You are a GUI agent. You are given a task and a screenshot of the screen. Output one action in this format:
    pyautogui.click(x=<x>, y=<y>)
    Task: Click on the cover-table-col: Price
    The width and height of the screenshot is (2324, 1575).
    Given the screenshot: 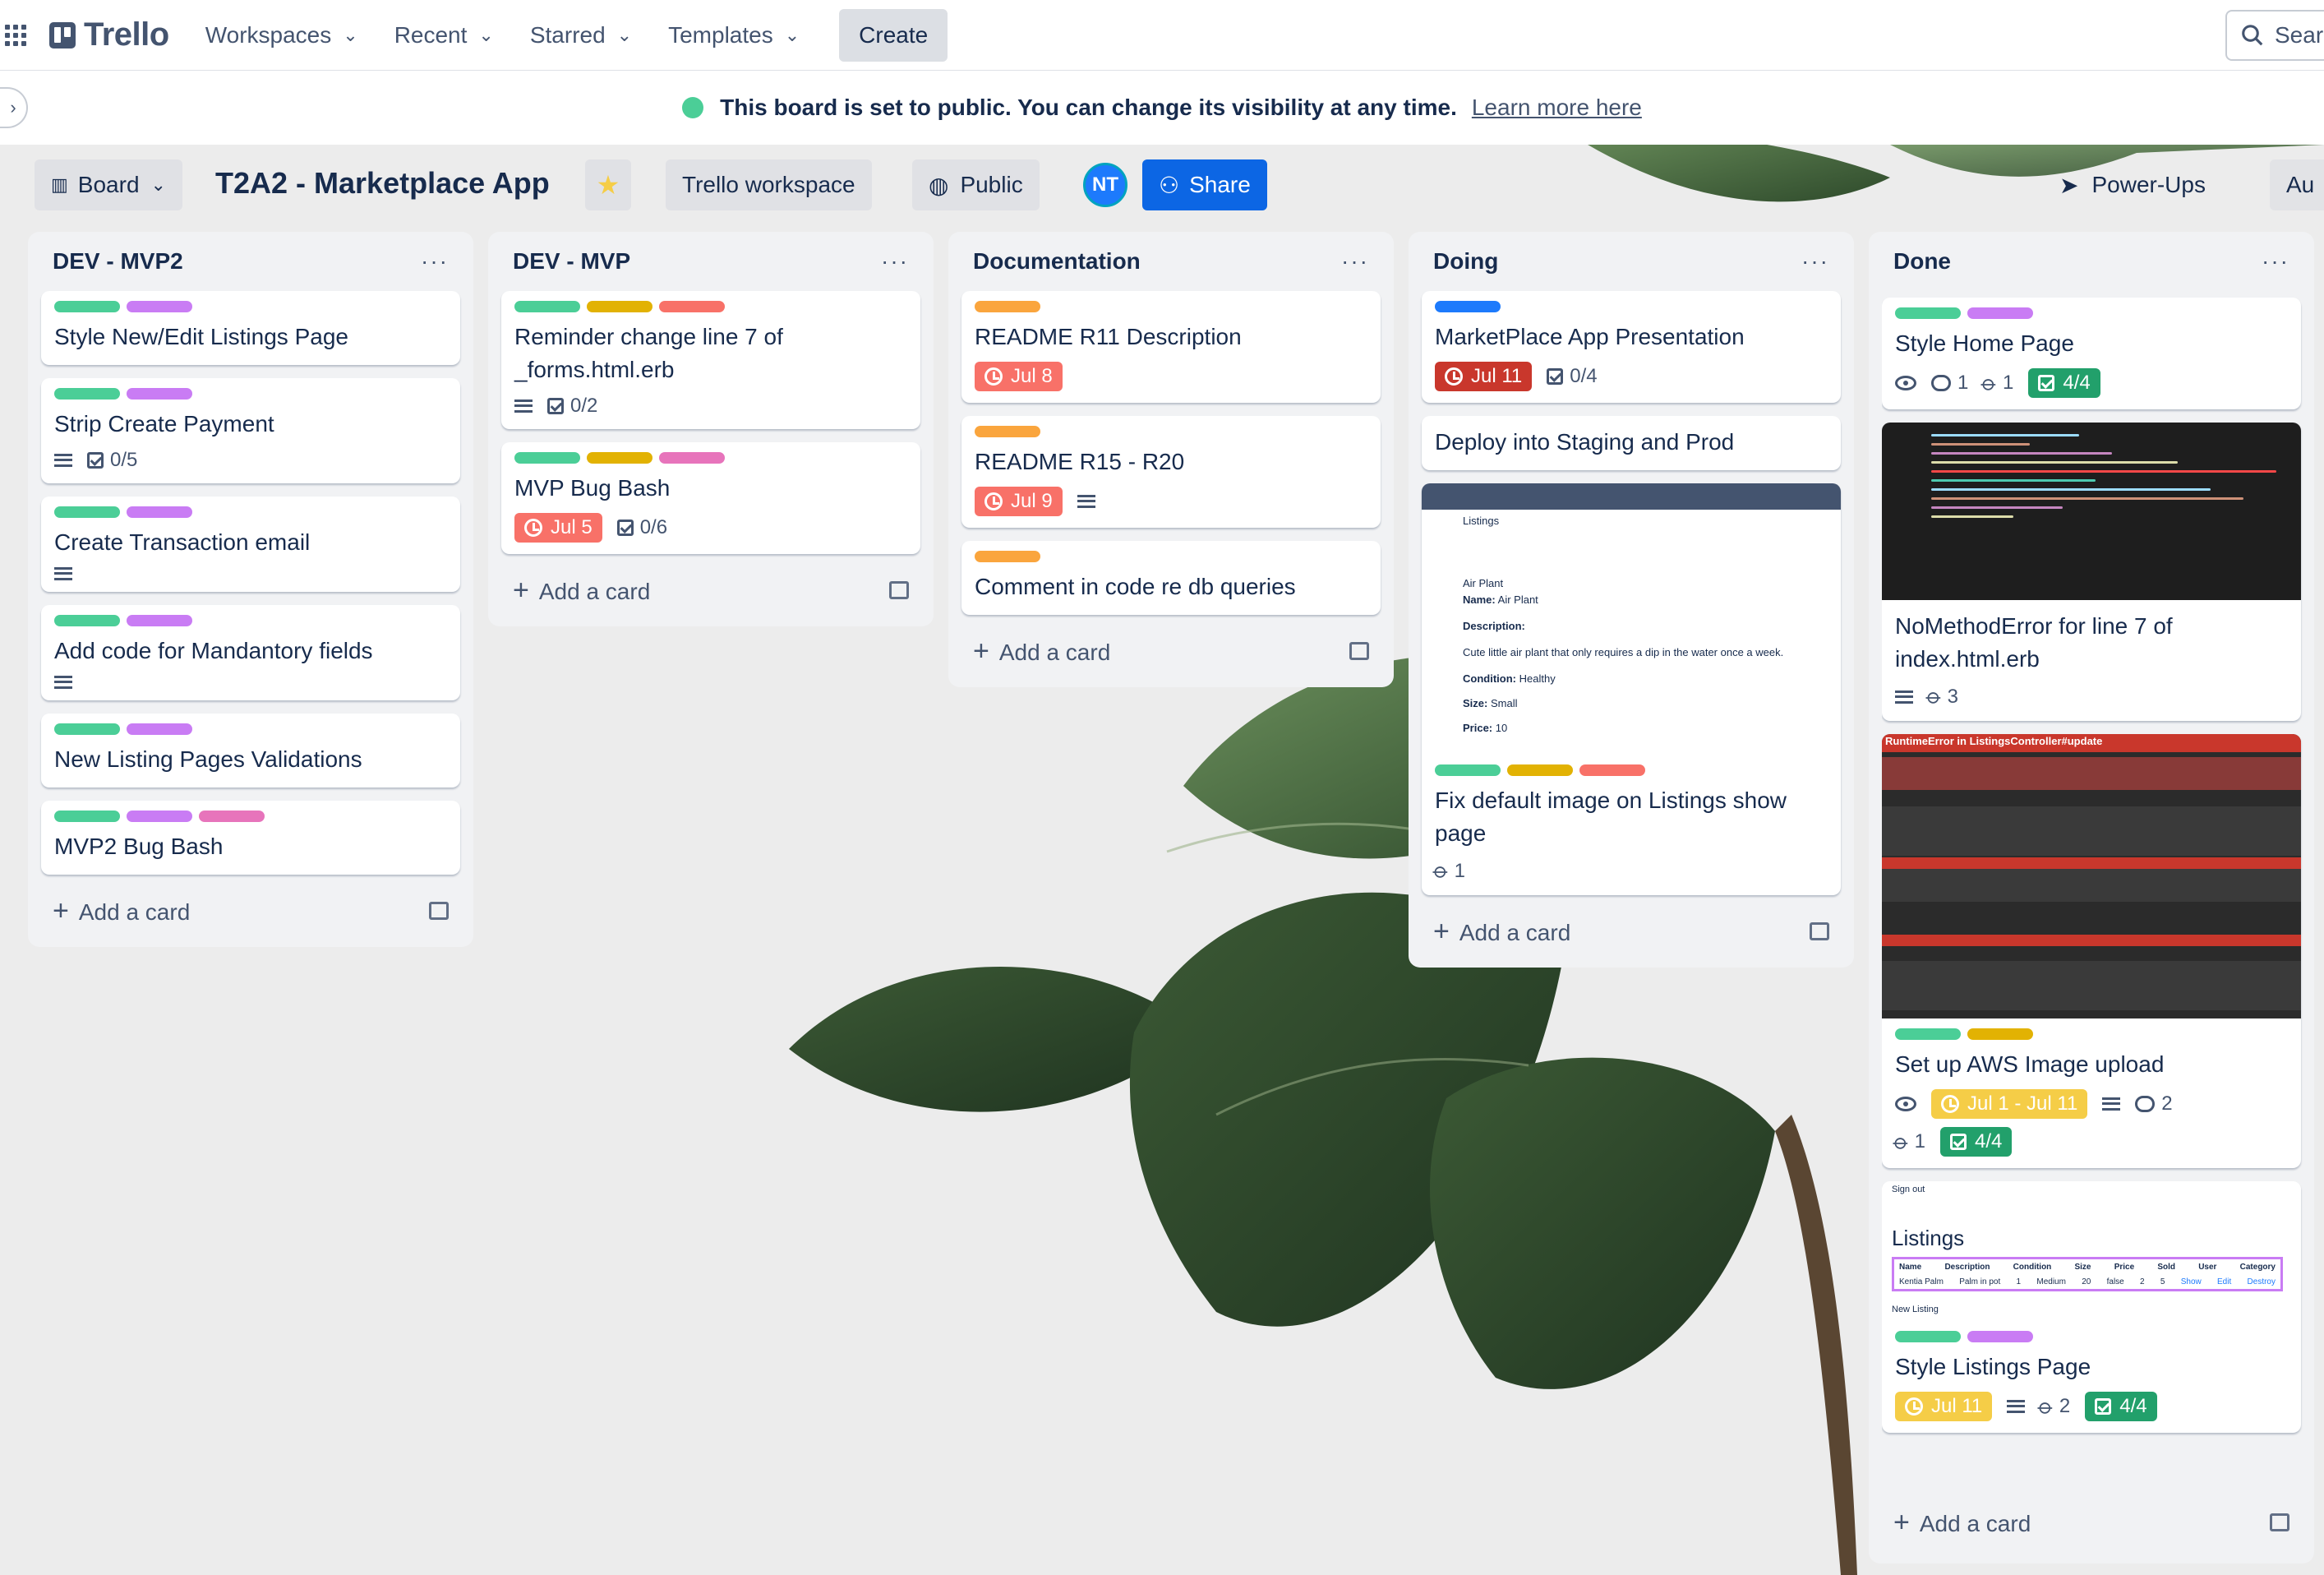 What is the action you would take?
    pyautogui.click(x=2124, y=1267)
    